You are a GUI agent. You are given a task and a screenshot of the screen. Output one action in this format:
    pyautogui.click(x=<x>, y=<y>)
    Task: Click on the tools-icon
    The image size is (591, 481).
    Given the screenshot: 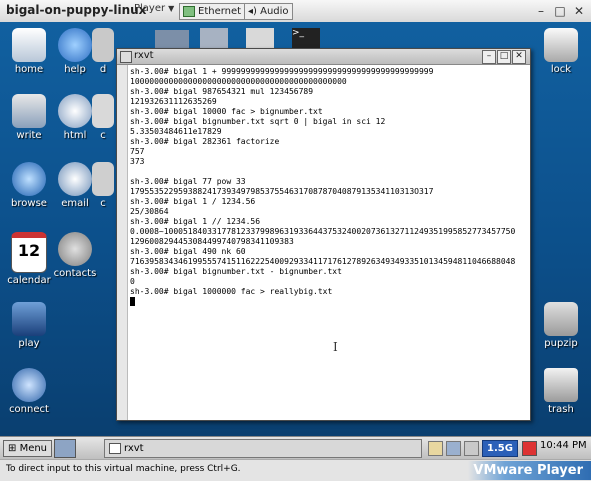 What is the action you would take?
    pyautogui.click(x=214, y=38)
    